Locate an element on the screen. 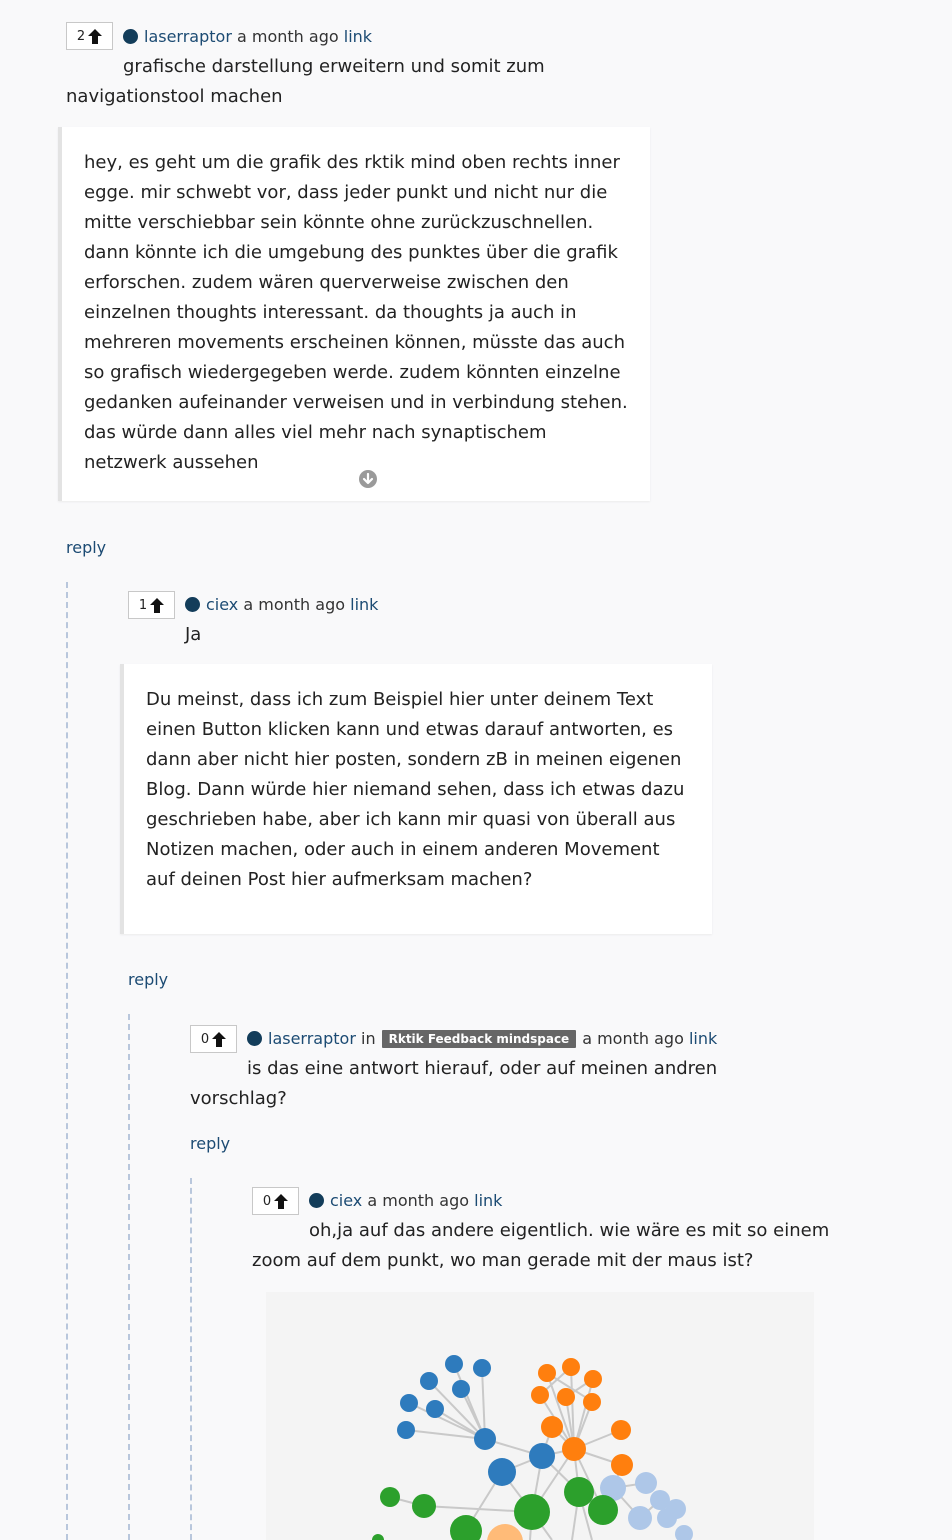 This screenshot has height=1540, width=952. comment-text-continued: navigationstool machen is located at coordinates (174, 97).